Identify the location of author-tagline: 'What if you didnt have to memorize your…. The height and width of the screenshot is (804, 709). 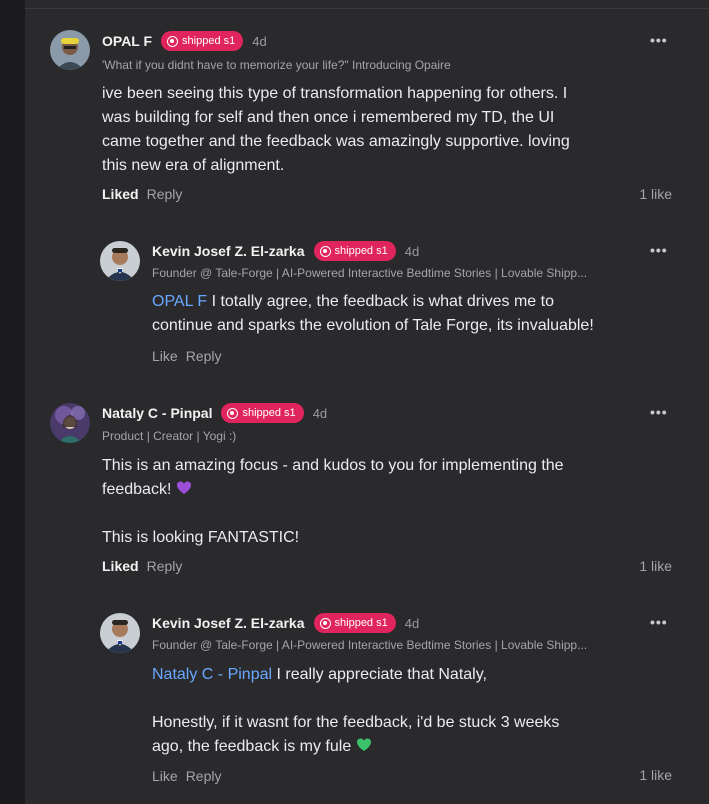
(276, 65).